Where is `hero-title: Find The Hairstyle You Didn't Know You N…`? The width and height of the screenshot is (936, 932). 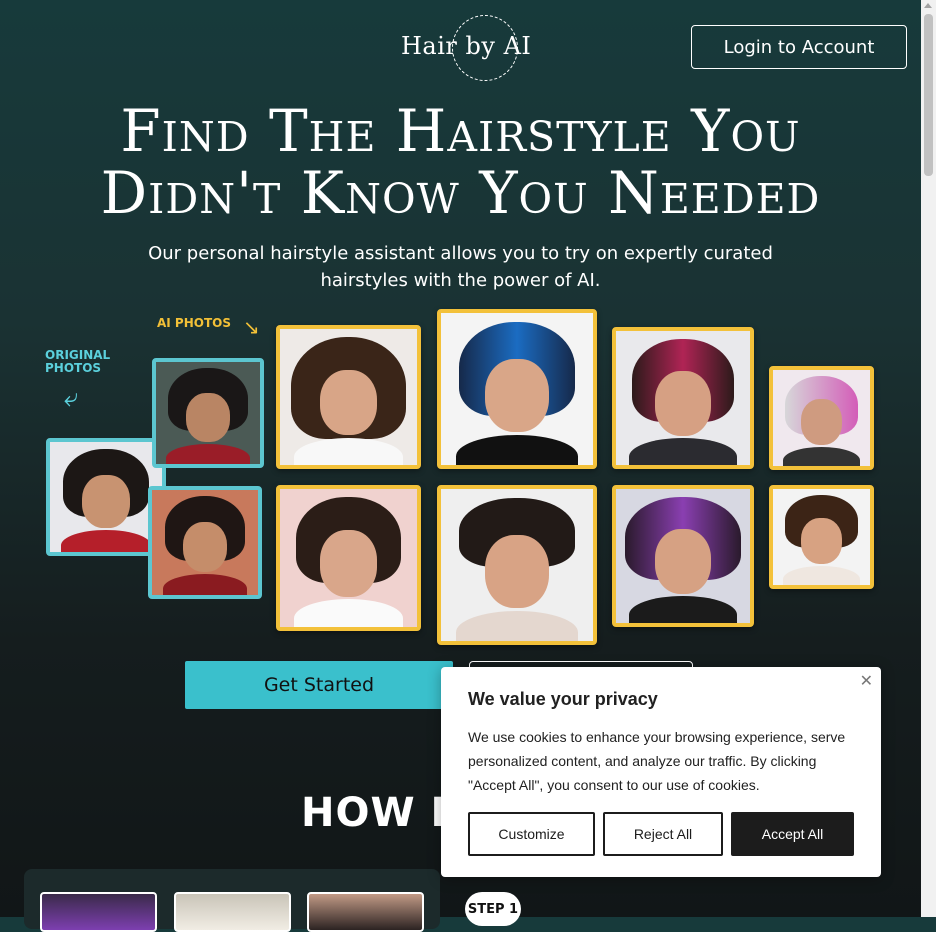
hero-title: Find The Hairstyle You Didn't Know You N… is located at coordinates (460, 162).